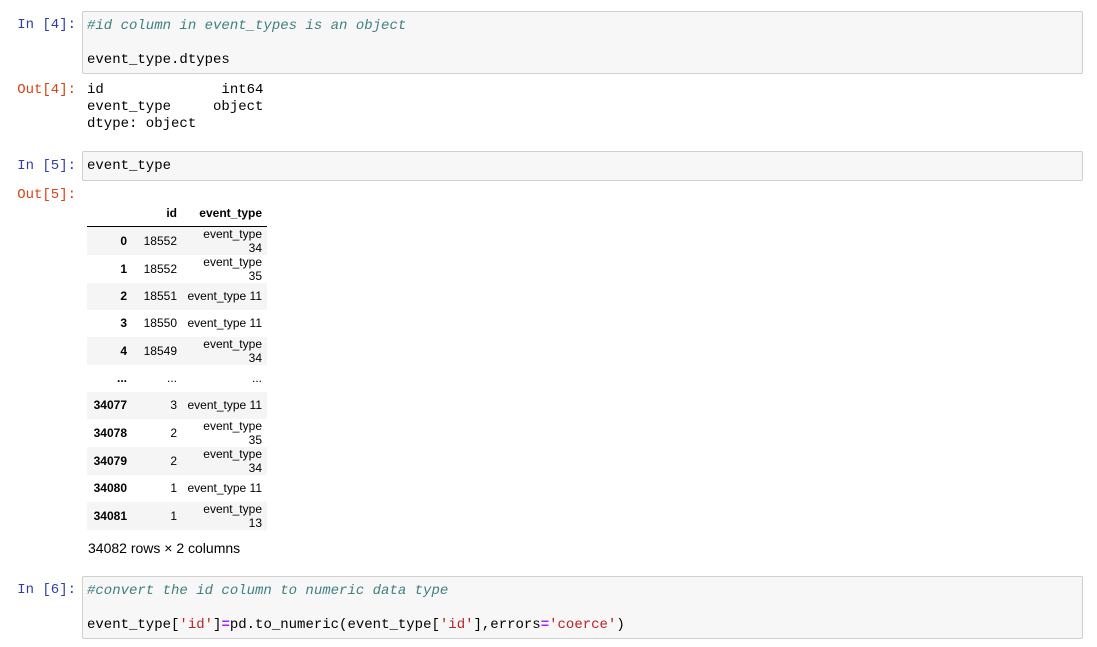 Image resolution: width=1097 pixels, height=647 pixels. I want to click on cell-4-output-line-1: id int64, so click(175, 90).